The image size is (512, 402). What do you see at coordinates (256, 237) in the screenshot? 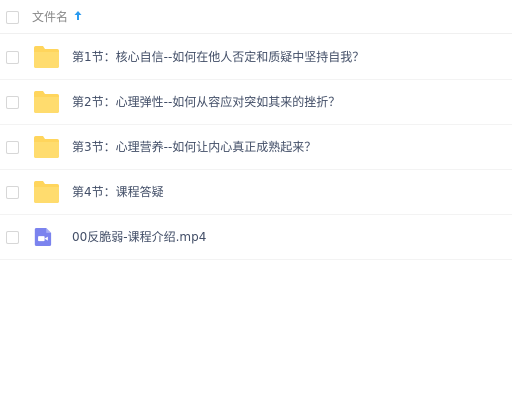
I see `file-row: 00反脆弱-课程介绍.mp4` at bounding box center [256, 237].